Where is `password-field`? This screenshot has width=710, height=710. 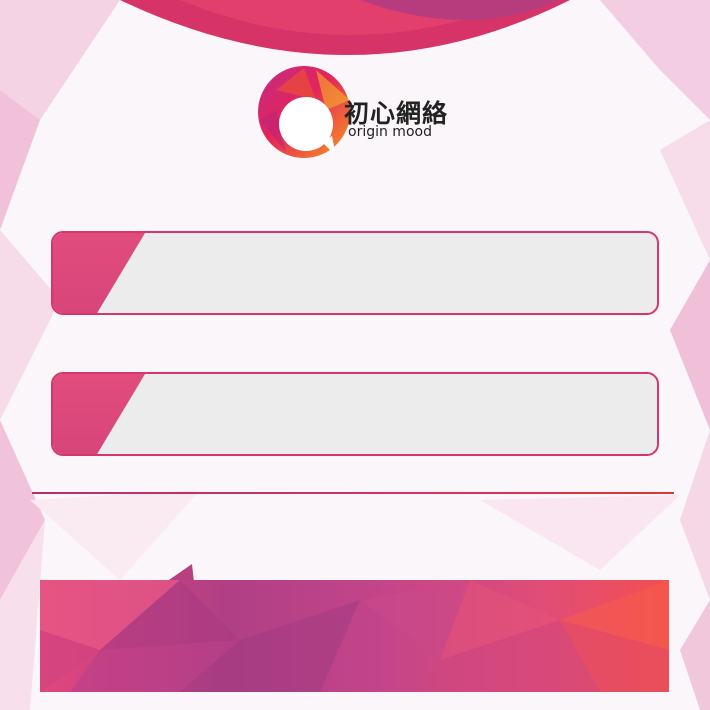
password-field is located at coordinates (355, 414).